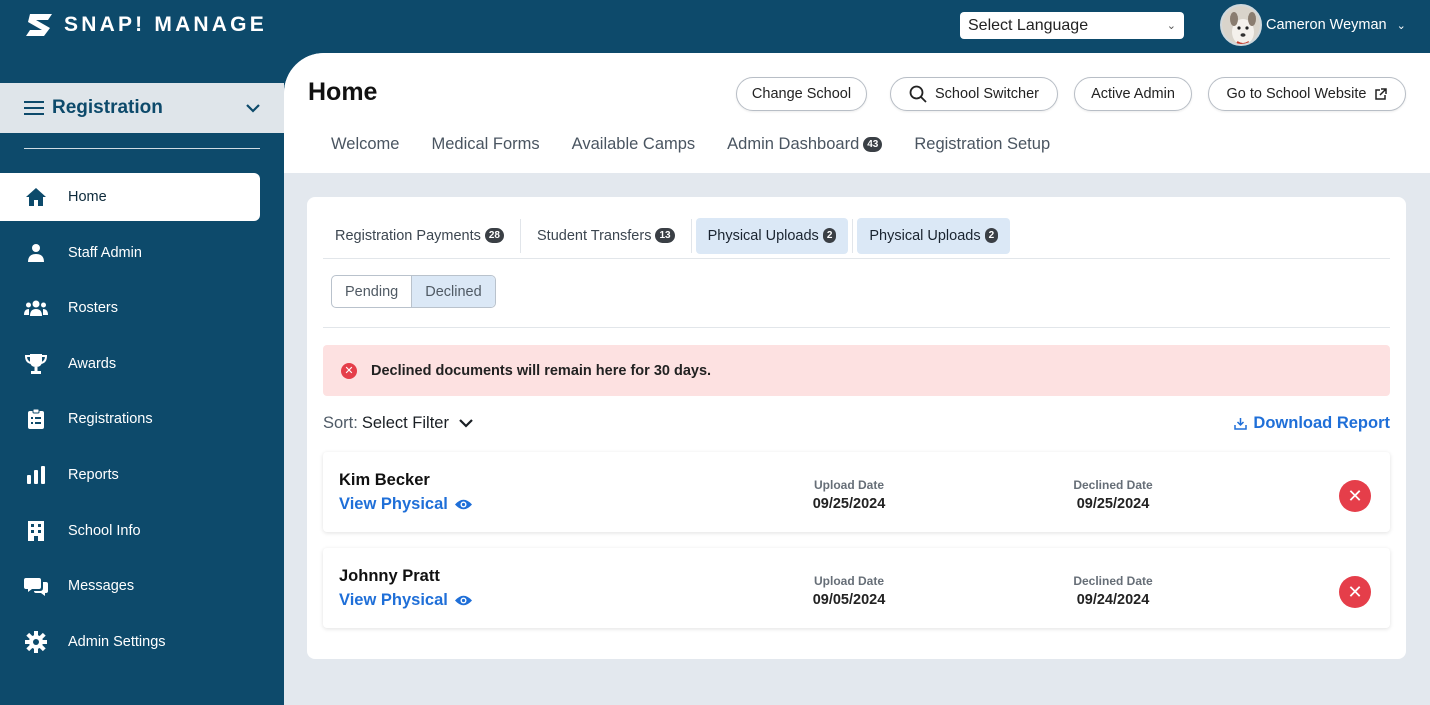 Image resolution: width=1430 pixels, height=705 pixels. Describe the element at coordinates (873, 144) in the screenshot. I see `count-badge: 43` at that location.